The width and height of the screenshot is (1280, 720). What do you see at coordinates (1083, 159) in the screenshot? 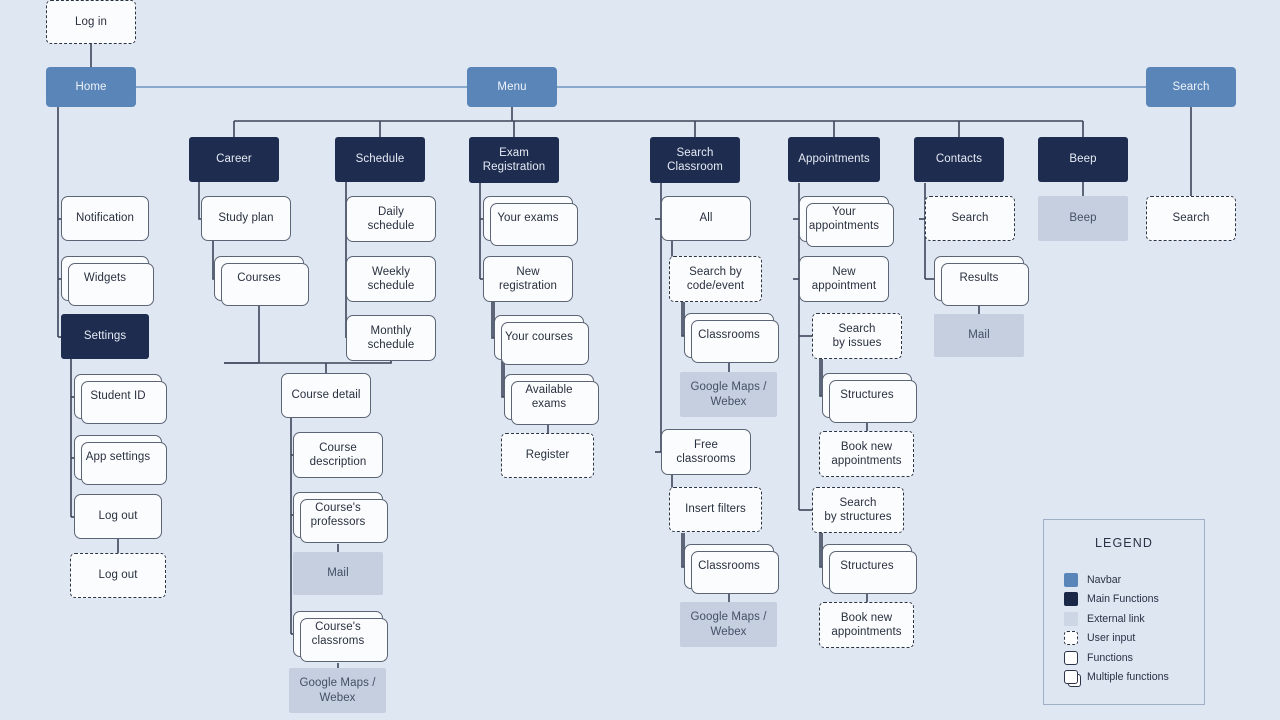
I see `node-beep: Beep` at bounding box center [1083, 159].